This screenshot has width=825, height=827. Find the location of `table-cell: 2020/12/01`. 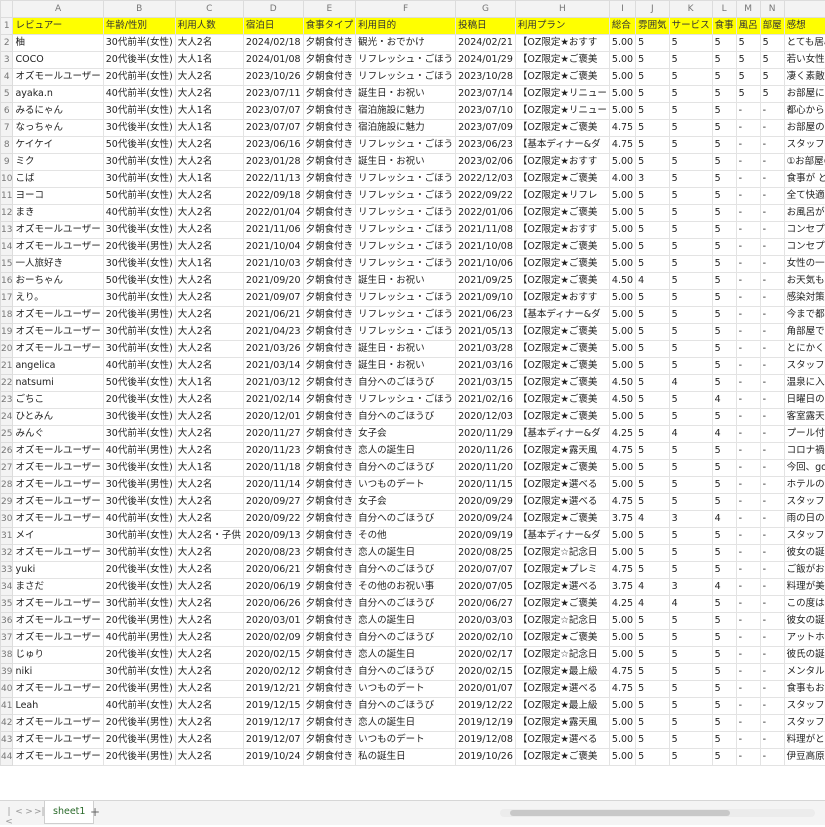

table-cell: 2020/12/01 is located at coordinates (273, 417).